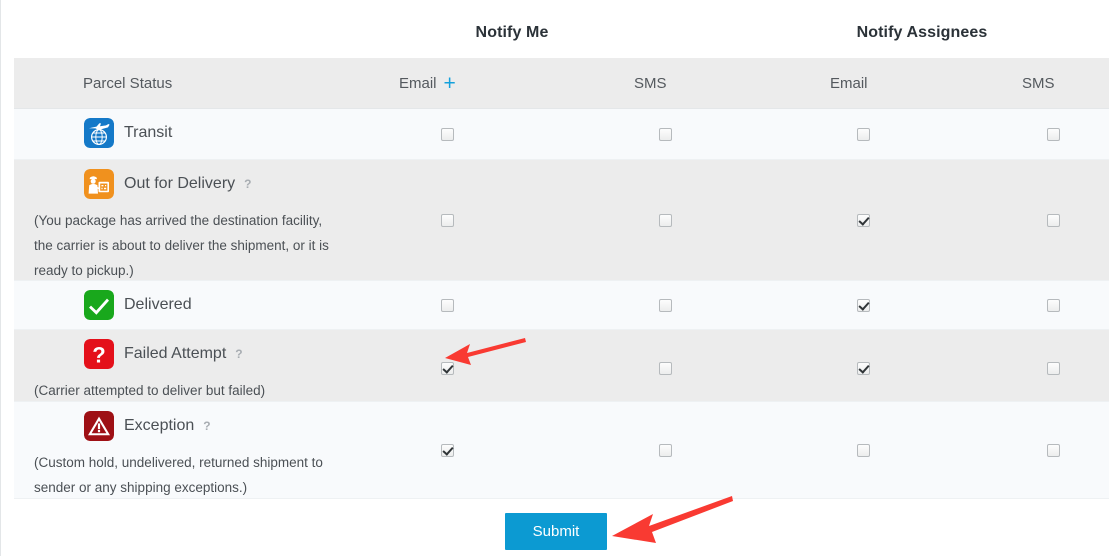  What do you see at coordinates (561, 83) in the screenshot?
I see `table-column-header-row: Parcel Status Email + SMS Email SMS` at bounding box center [561, 83].